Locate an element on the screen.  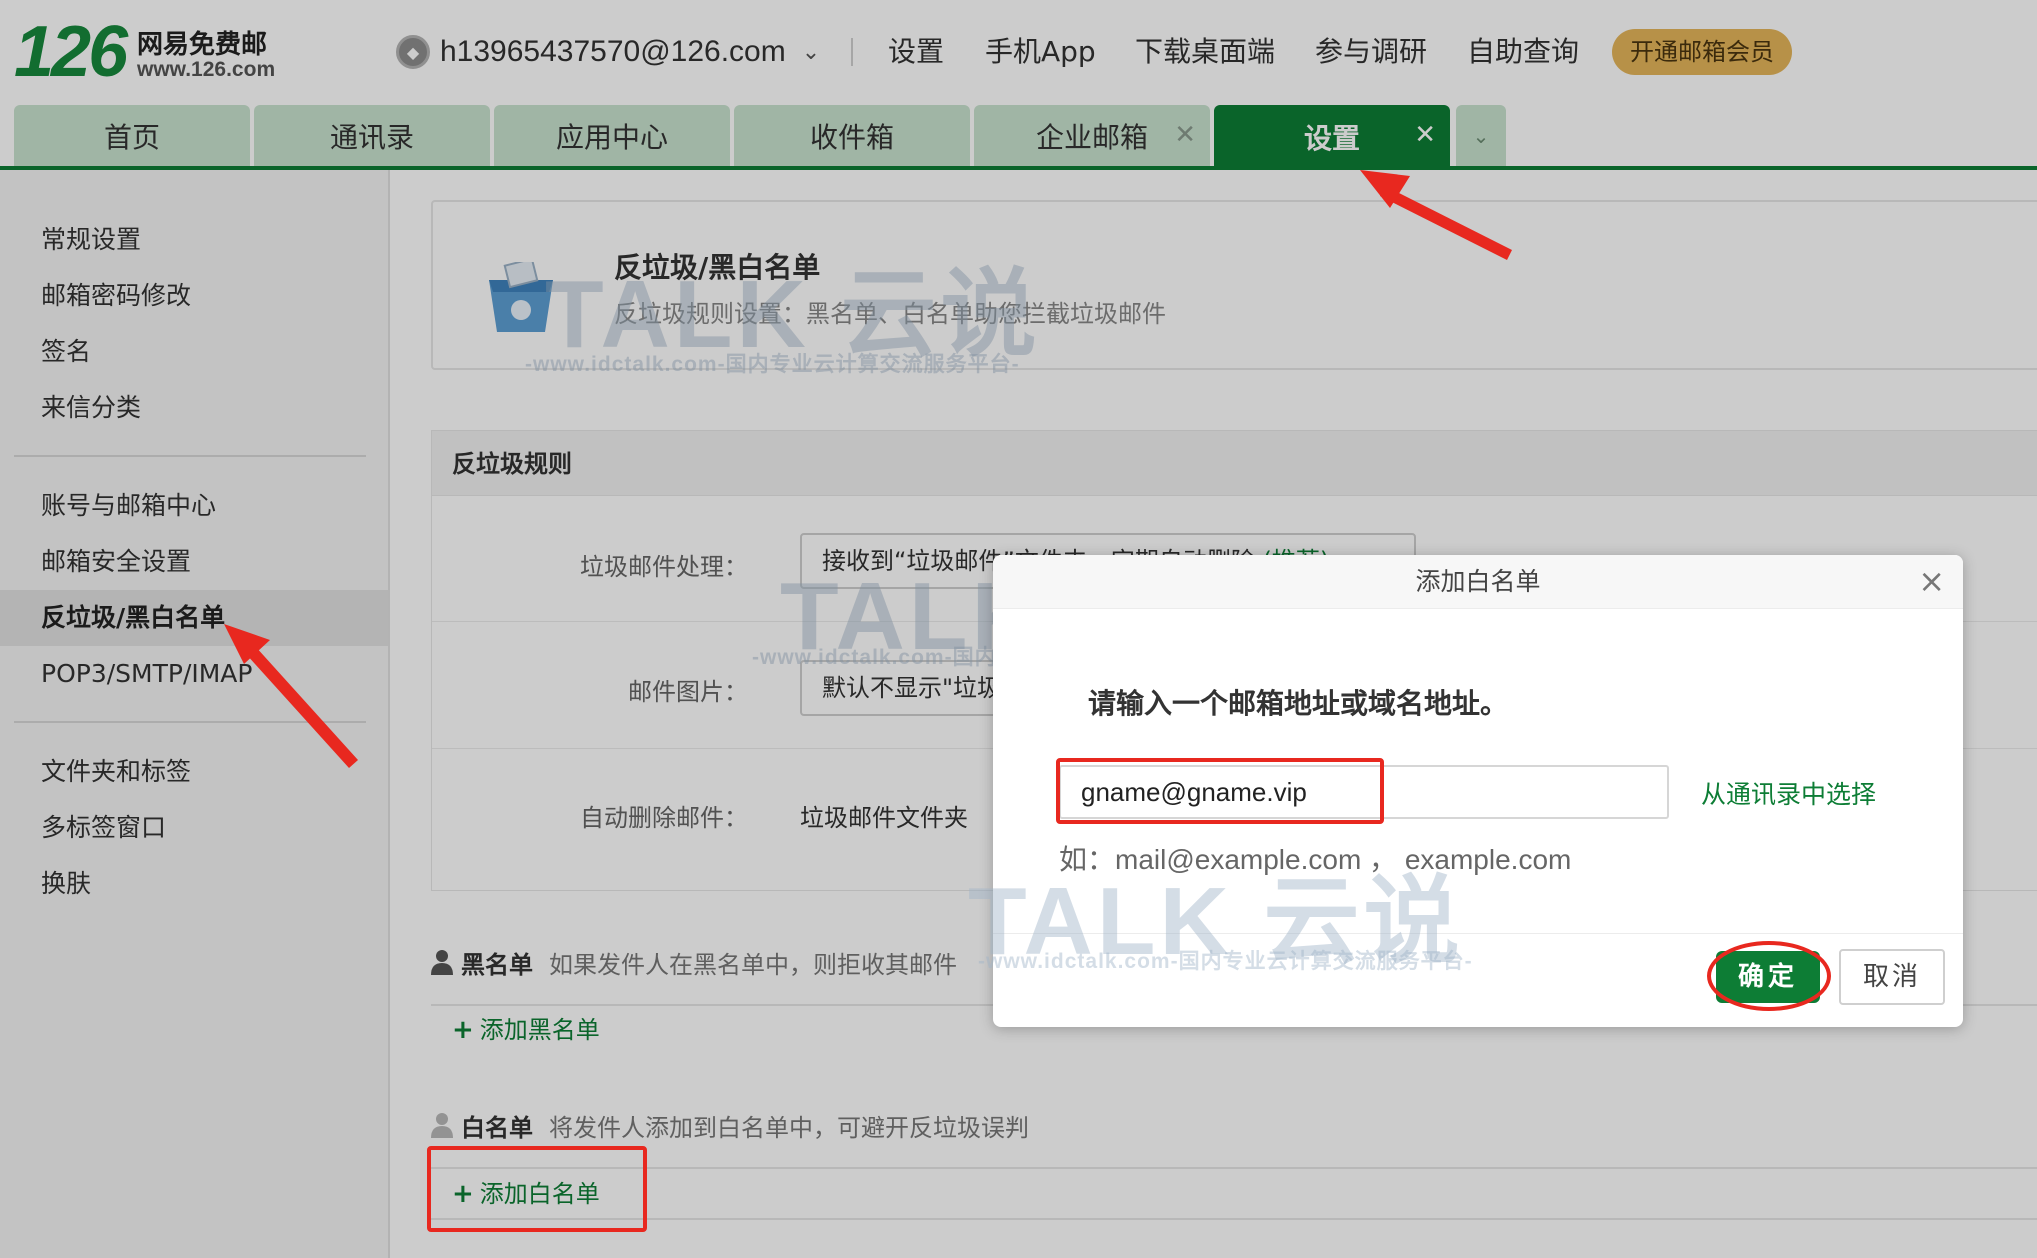
add-whitelist-highlight-box is located at coordinates (537, 1189).